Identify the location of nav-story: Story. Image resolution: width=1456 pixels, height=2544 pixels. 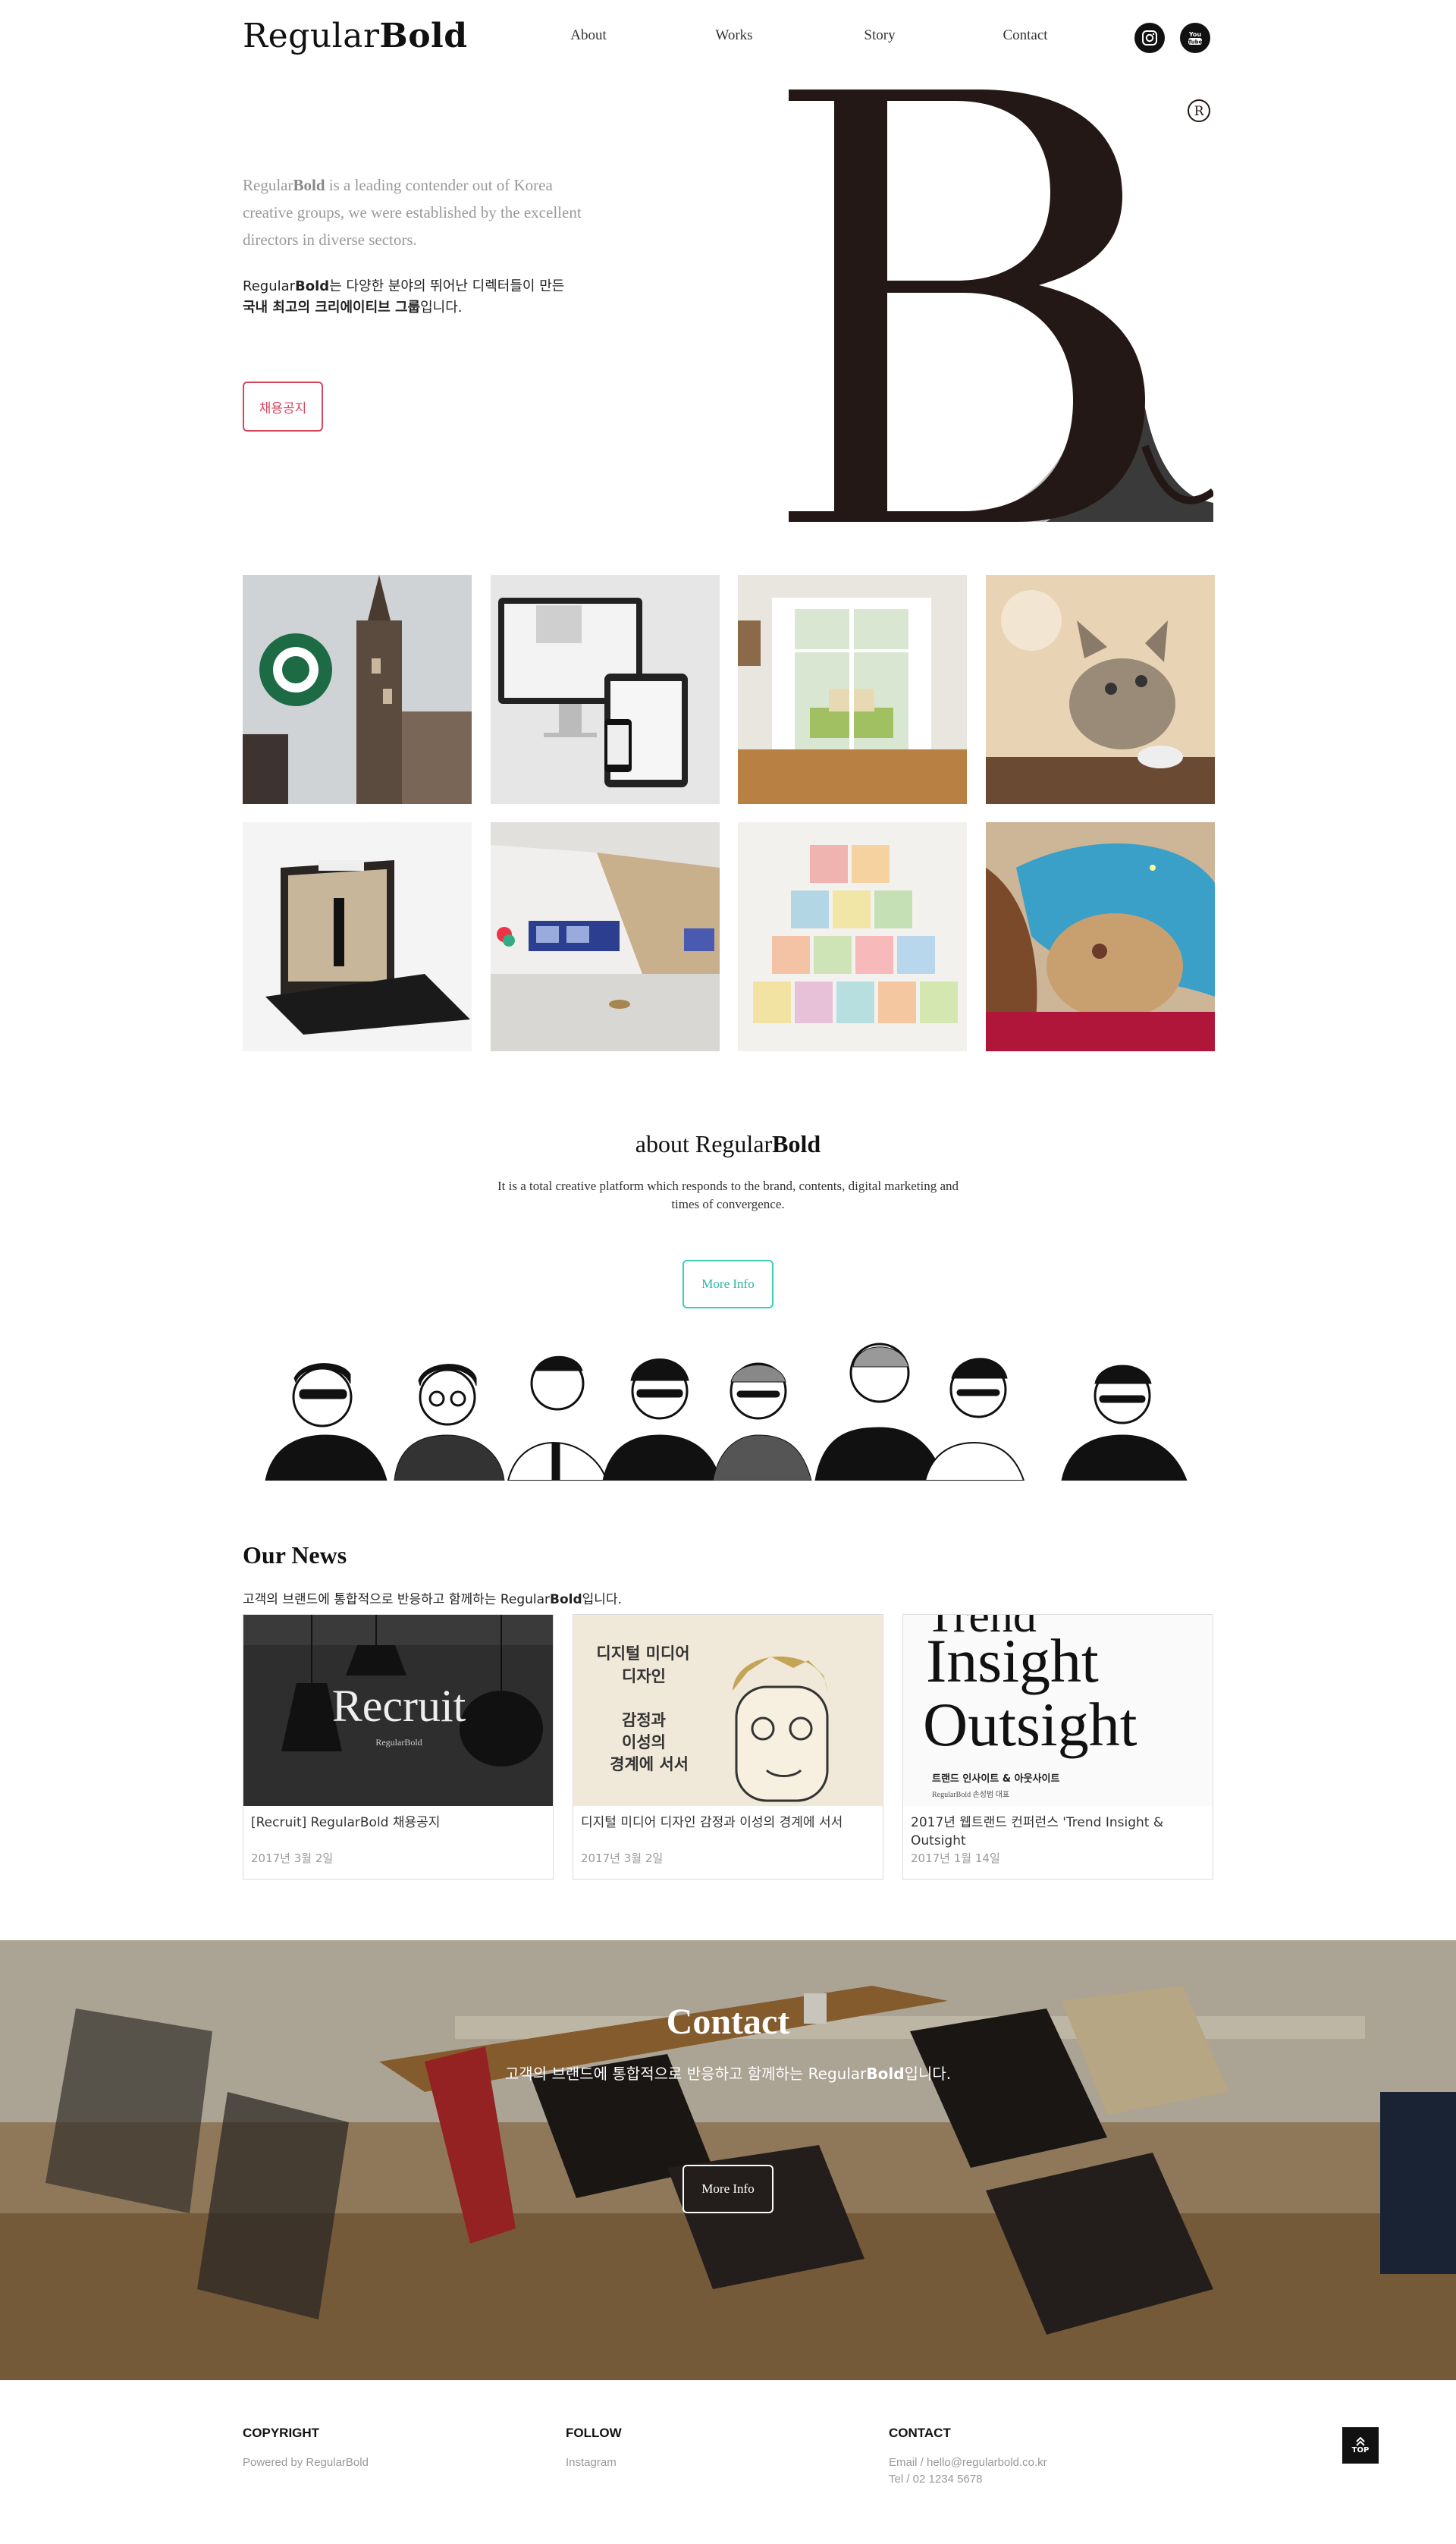
(879, 35).